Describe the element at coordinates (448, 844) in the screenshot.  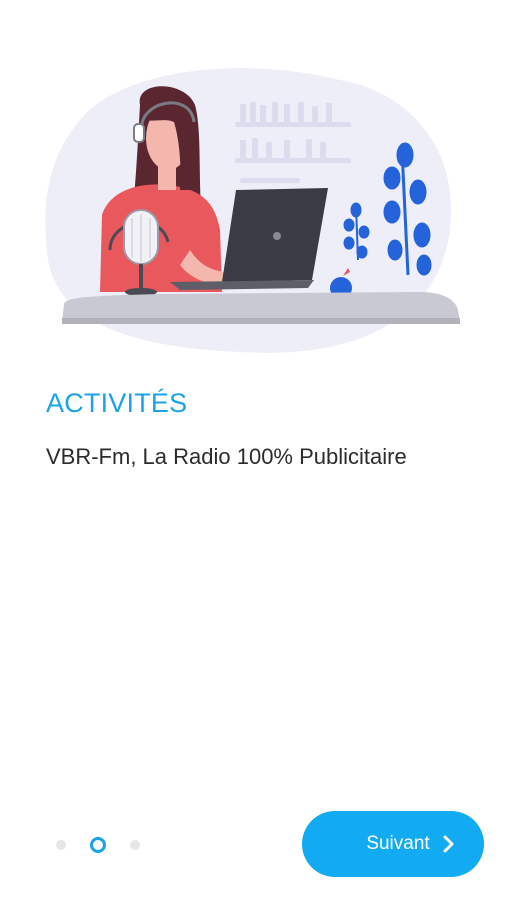
I see `chevron-right-icon` at that location.